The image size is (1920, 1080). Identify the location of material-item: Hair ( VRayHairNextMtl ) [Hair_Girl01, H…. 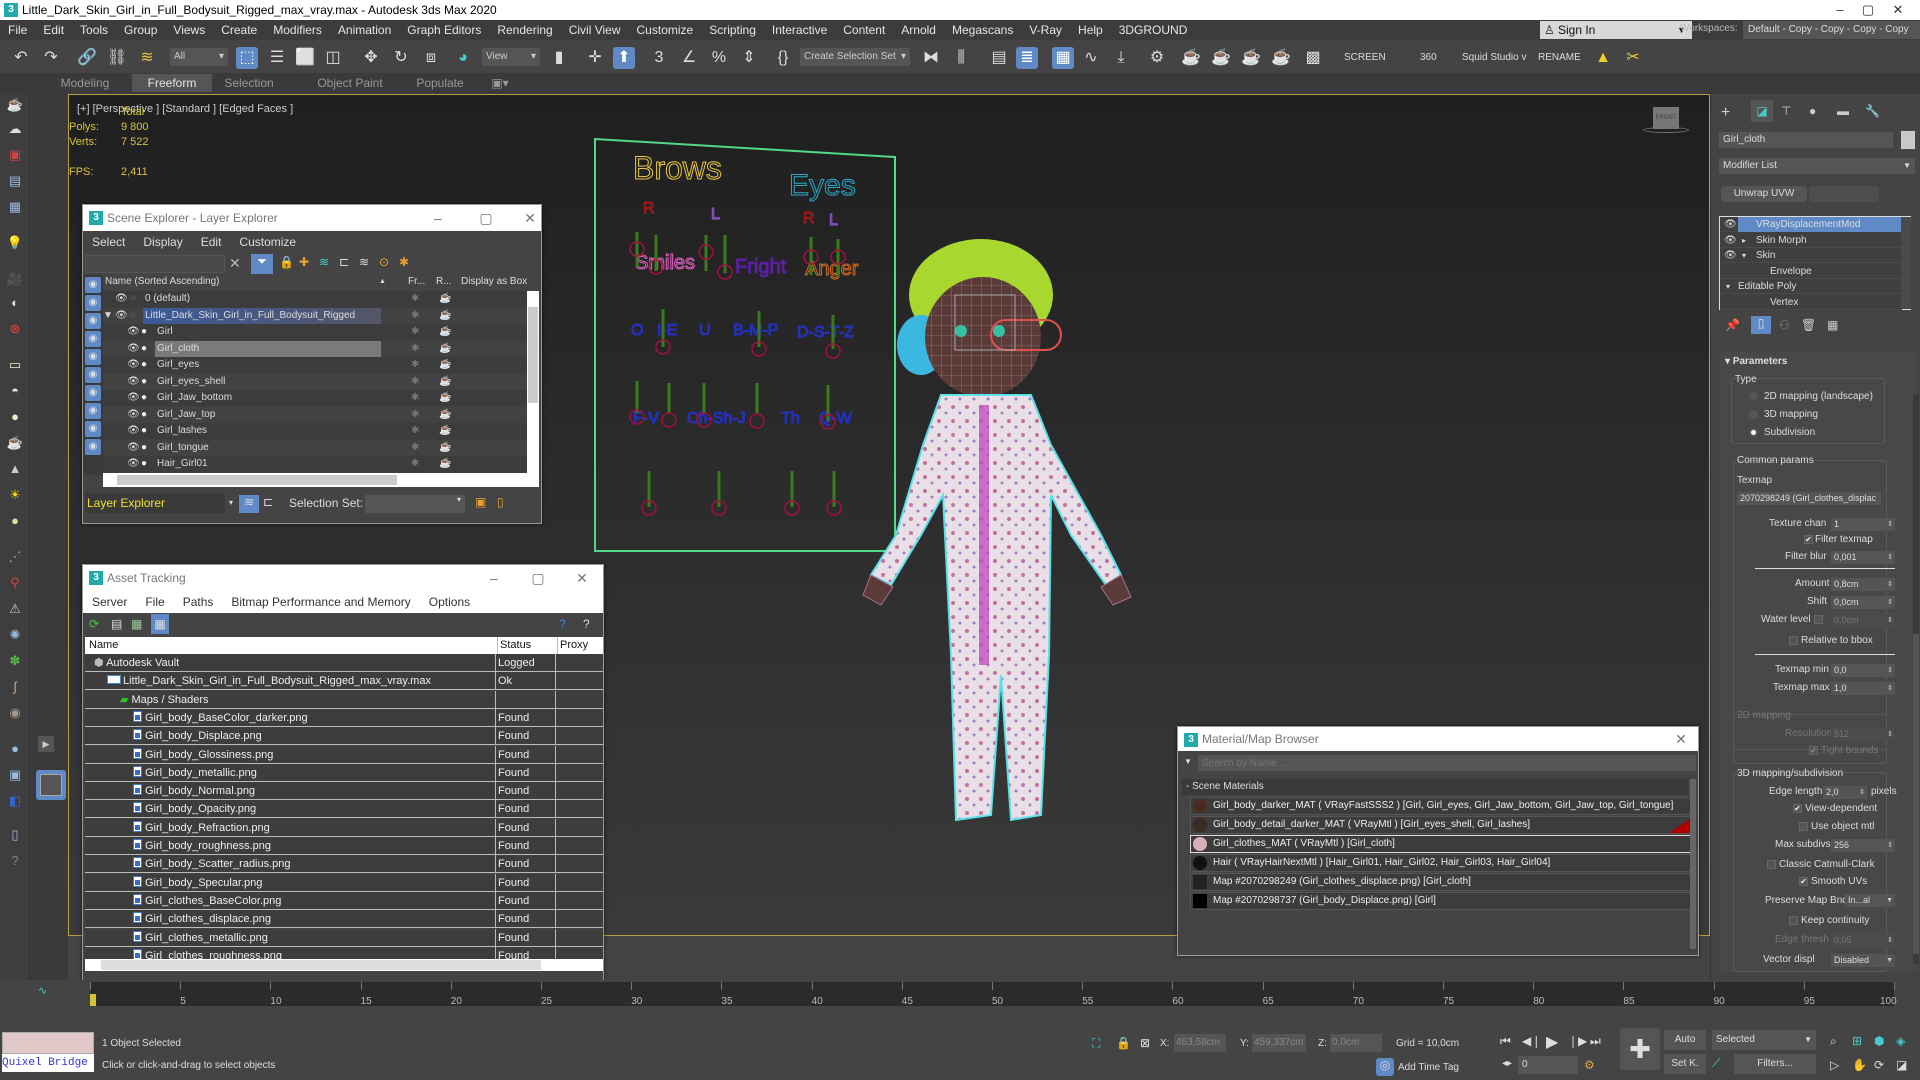
(1442, 863).